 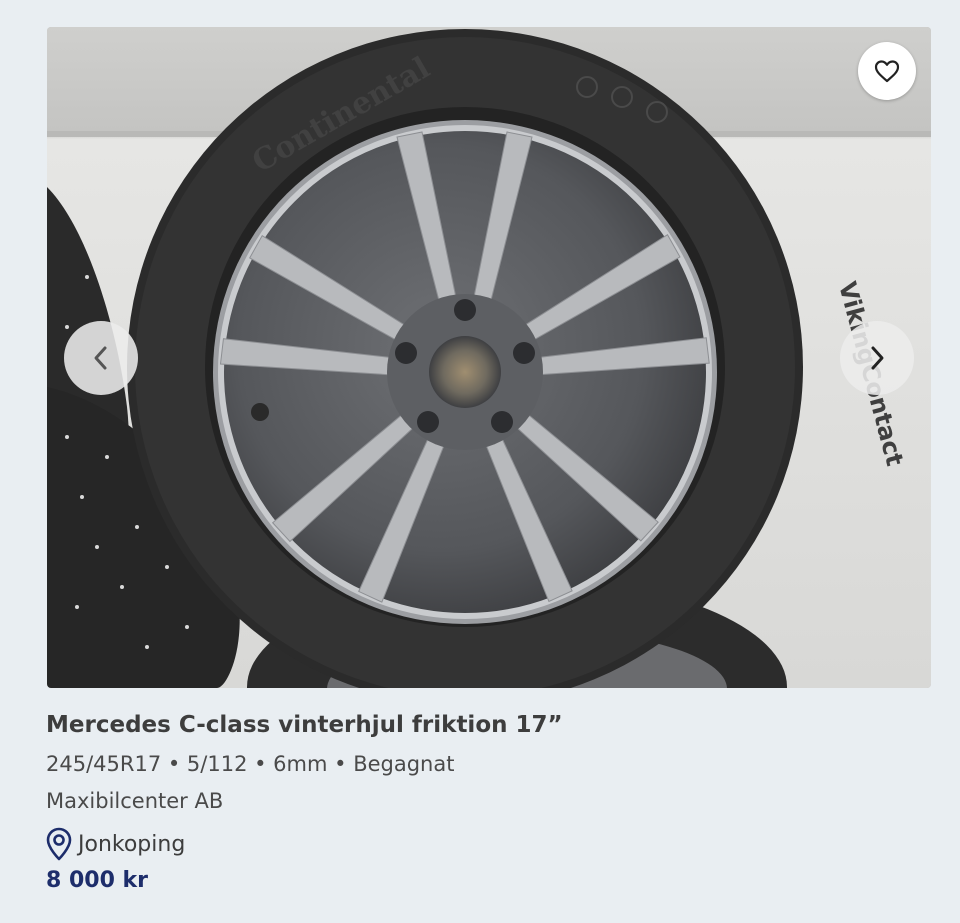 I want to click on favorite-button, so click(x=887, y=71).